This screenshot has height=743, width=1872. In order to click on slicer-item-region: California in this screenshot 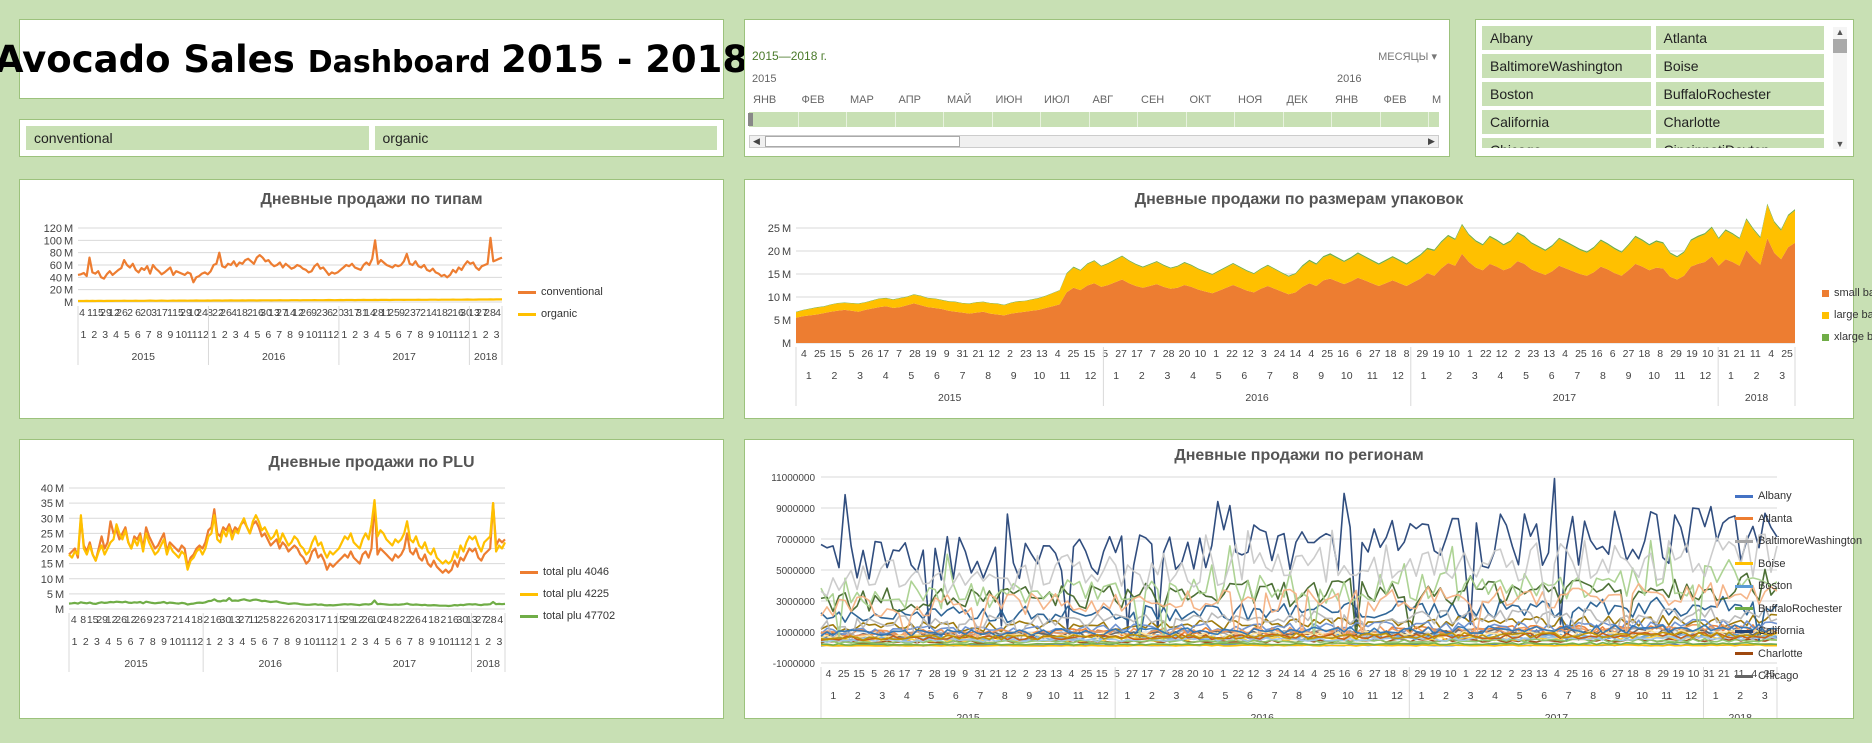, I will do `click(1566, 122)`.